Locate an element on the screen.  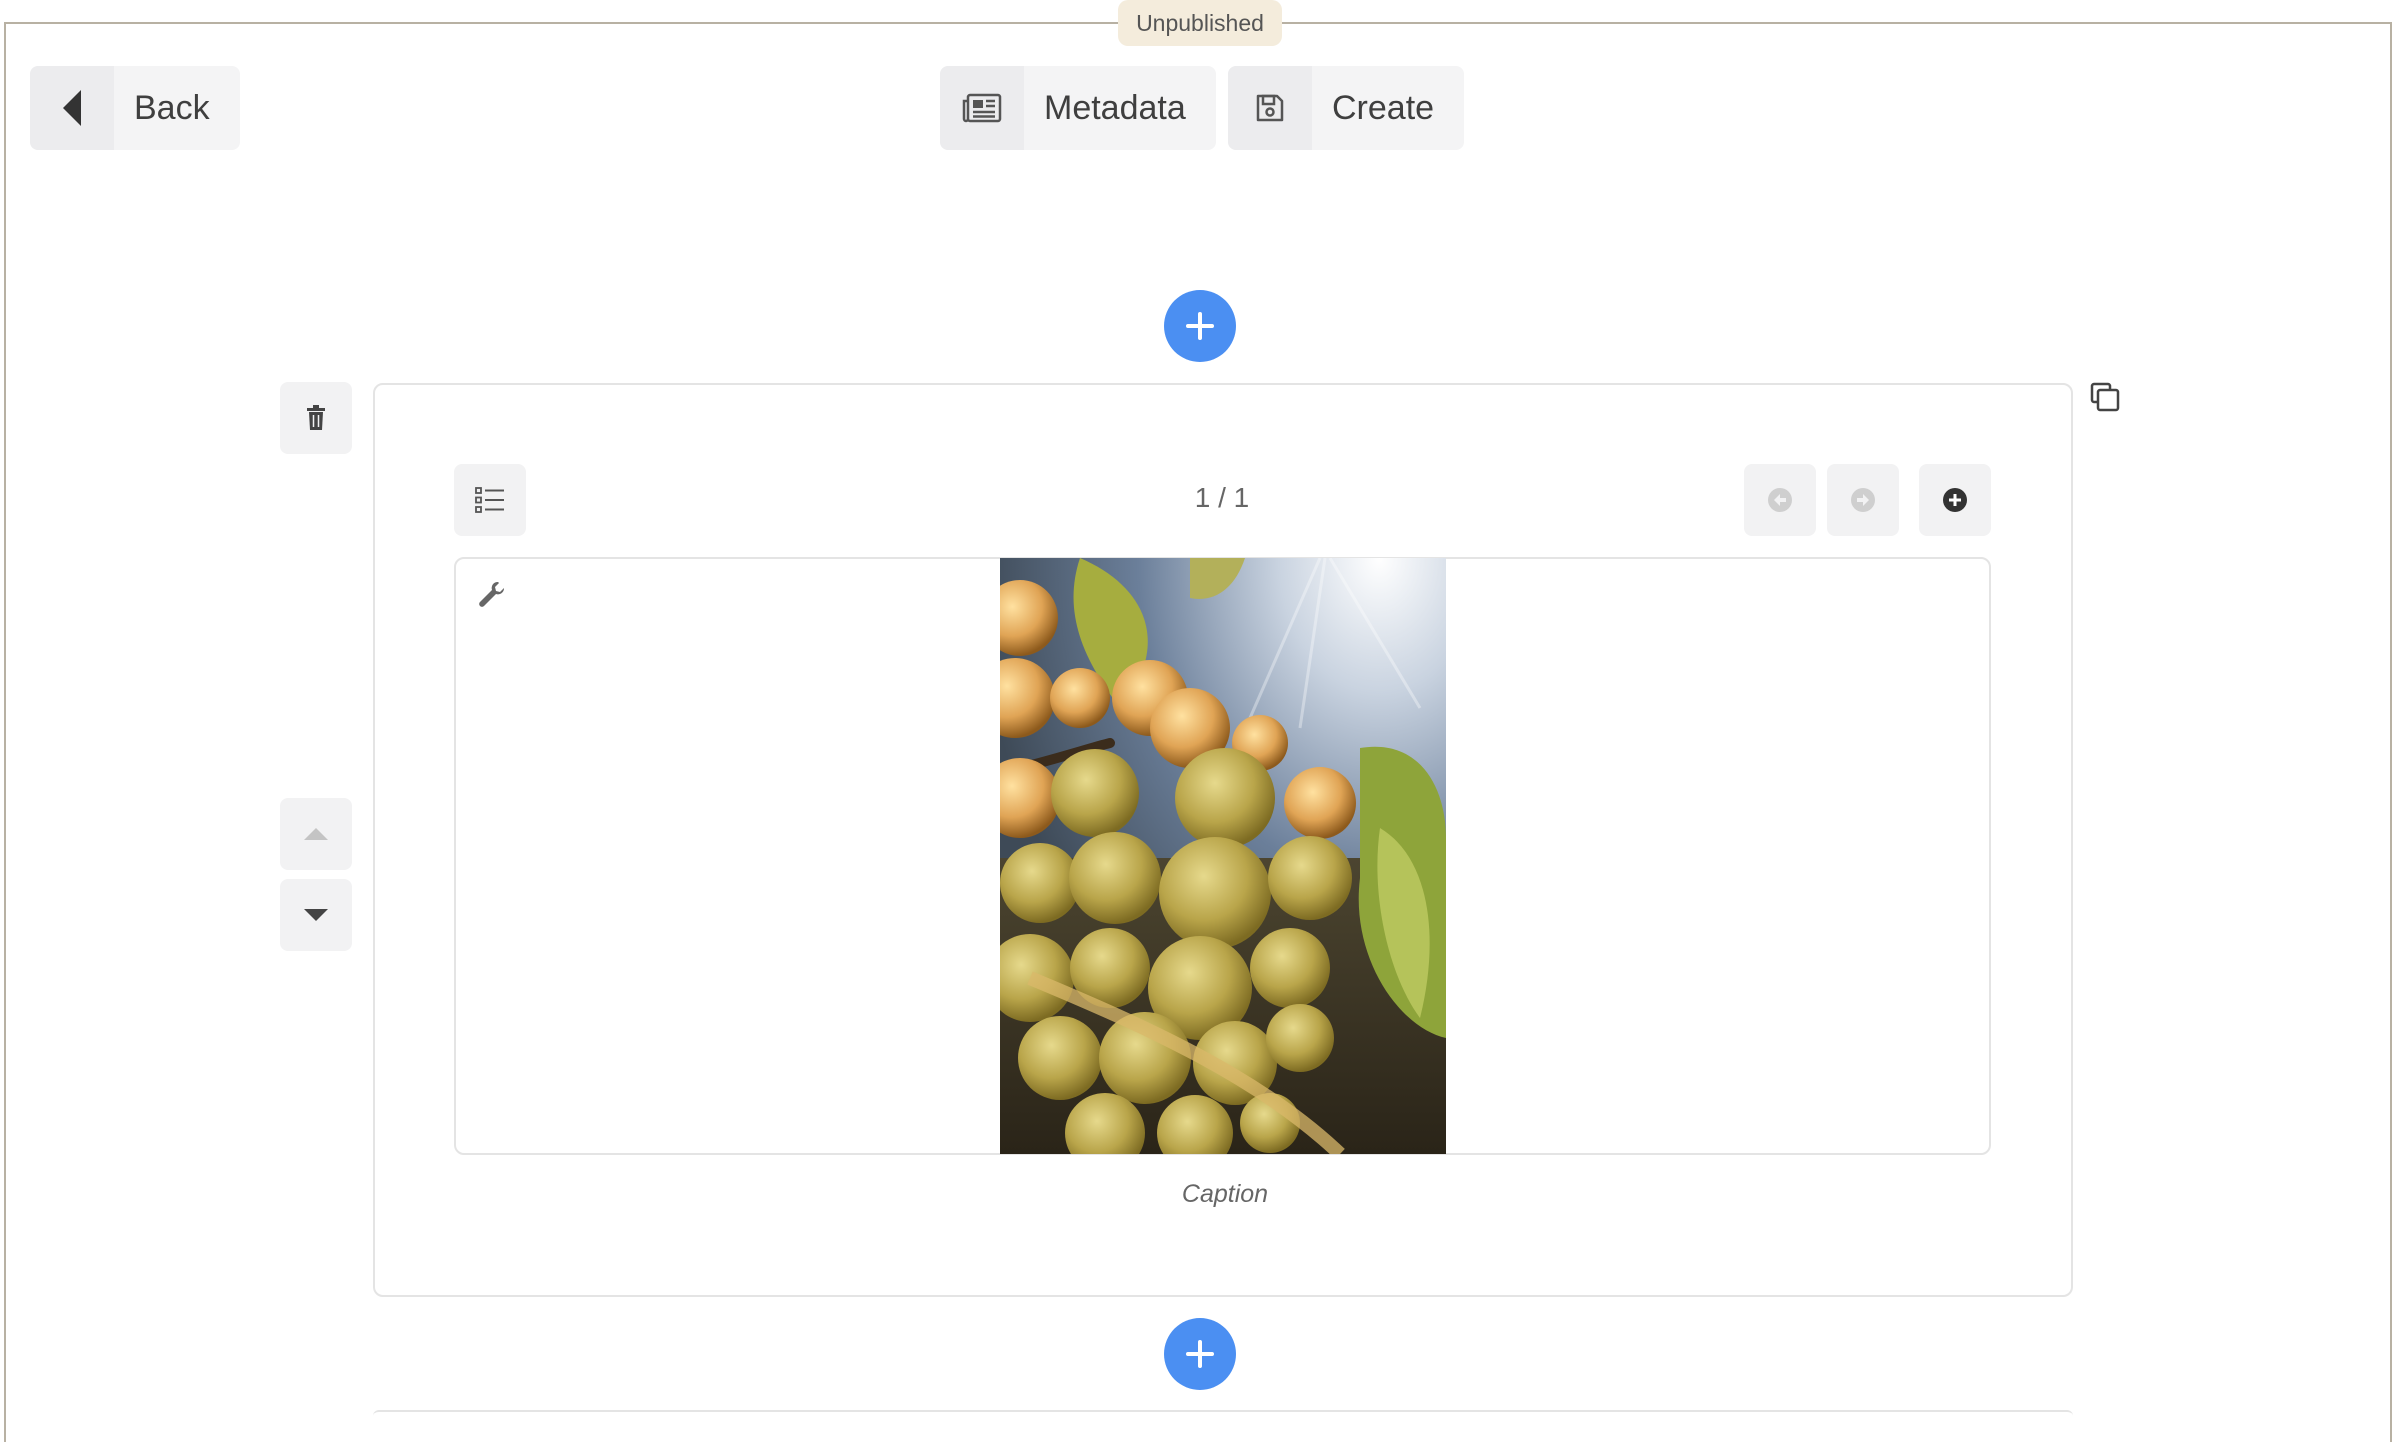
wrench-icon is located at coordinates (492, 594).